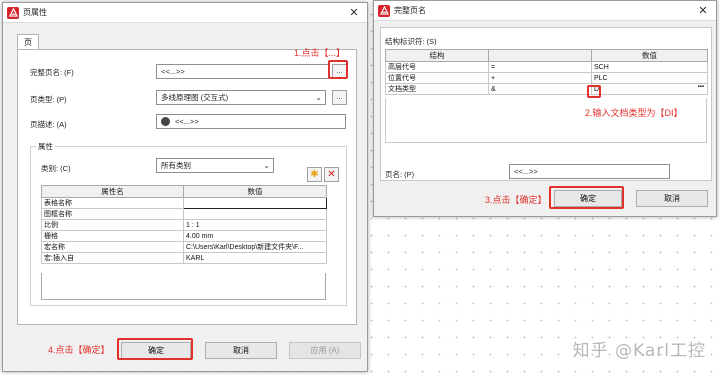 The width and height of the screenshot is (720, 375). Describe the element at coordinates (35, 12) in the screenshot. I see `dialog-title: 页属性` at that location.